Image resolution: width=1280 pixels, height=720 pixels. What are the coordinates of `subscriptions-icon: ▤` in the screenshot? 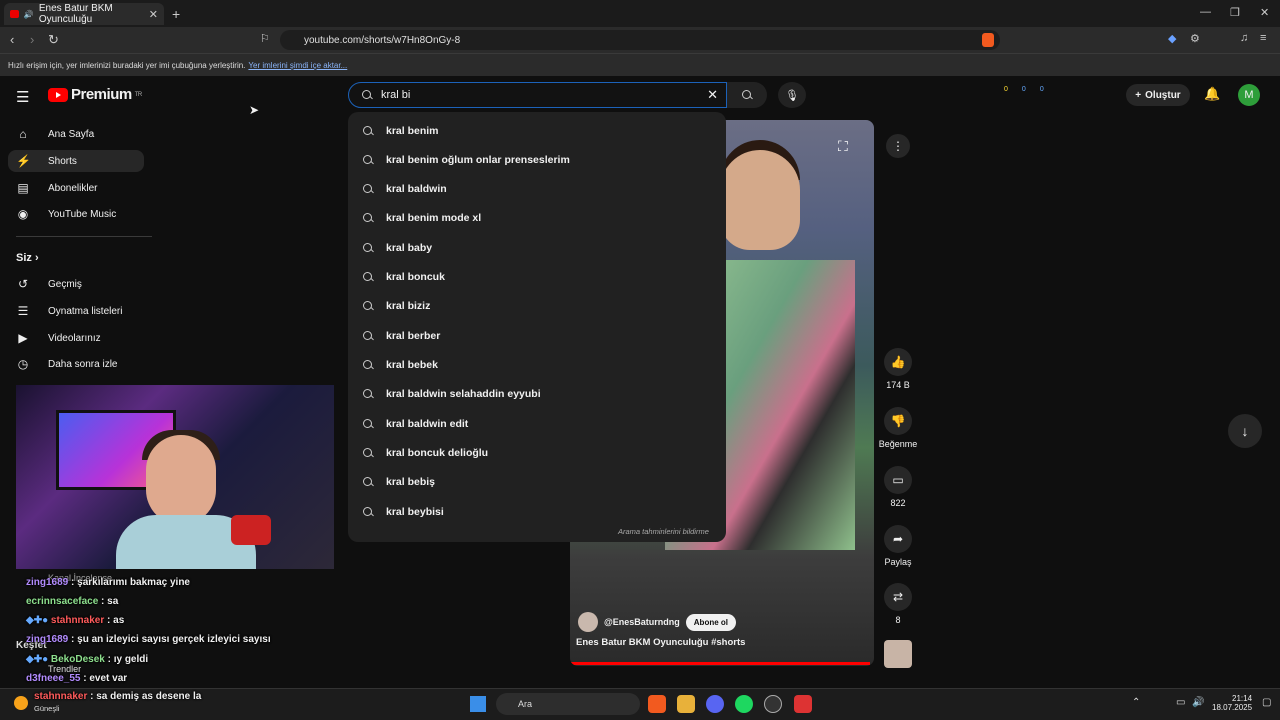 It's located at (23, 188).